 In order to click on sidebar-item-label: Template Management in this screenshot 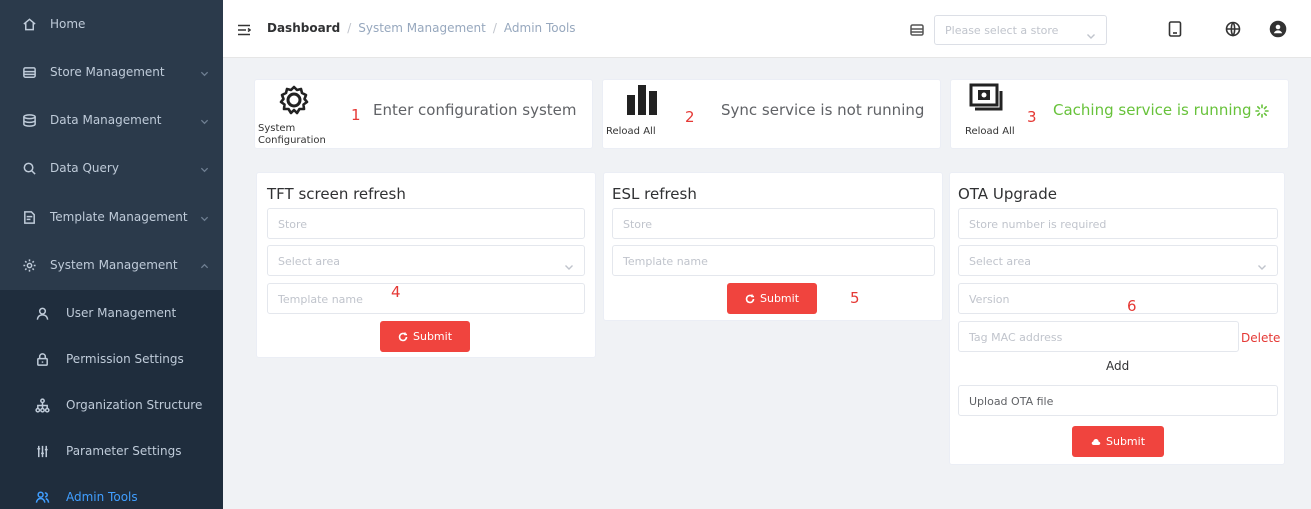, I will do `click(119, 217)`.